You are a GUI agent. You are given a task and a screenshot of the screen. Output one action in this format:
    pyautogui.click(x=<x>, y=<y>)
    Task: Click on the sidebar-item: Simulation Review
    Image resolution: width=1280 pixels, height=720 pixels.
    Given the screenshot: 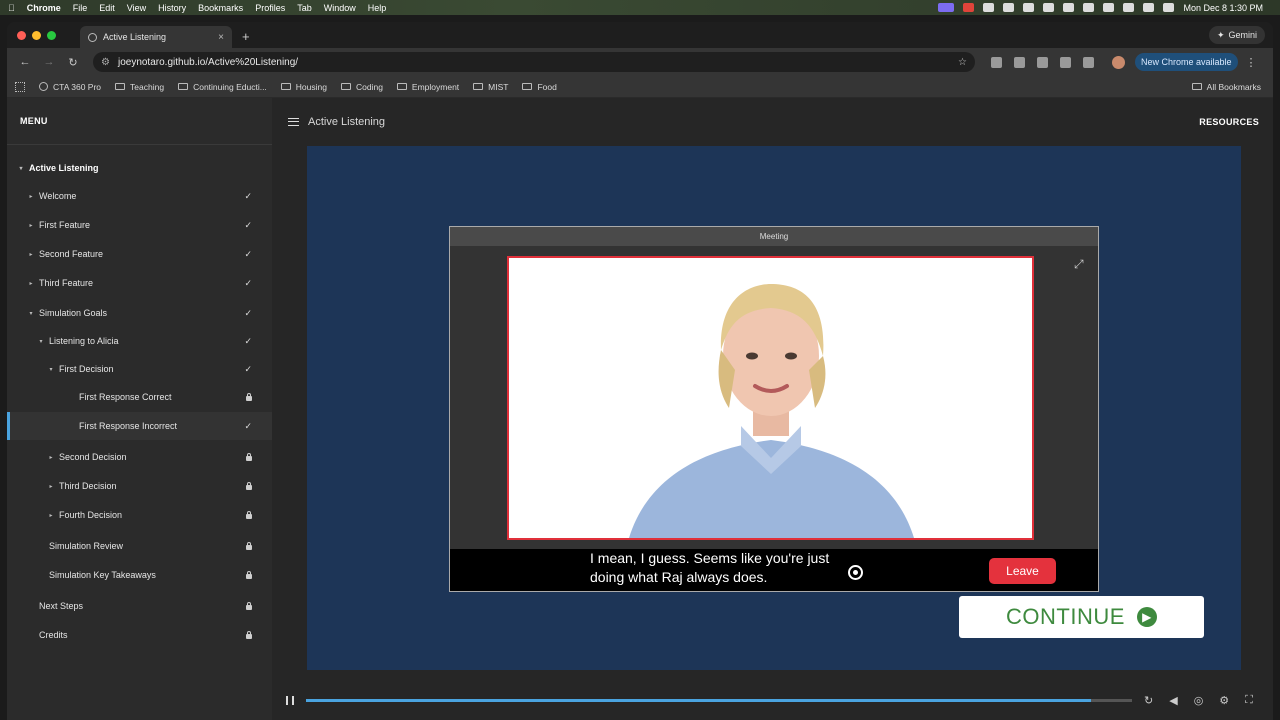 What is the action you would take?
    pyautogui.click(x=139, y=546)
    